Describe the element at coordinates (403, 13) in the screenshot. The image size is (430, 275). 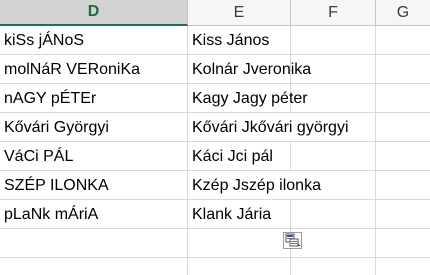
I see `column-header-g: G` at that location.